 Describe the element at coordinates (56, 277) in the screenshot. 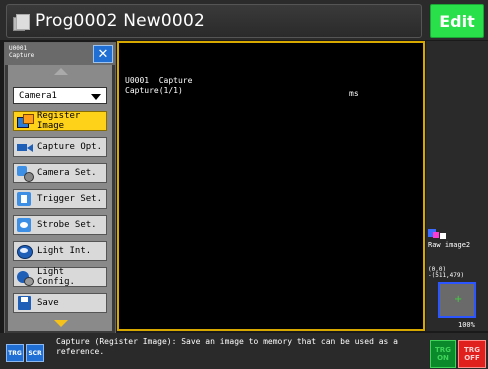

I see `menu-label: Light Config.` at that location.